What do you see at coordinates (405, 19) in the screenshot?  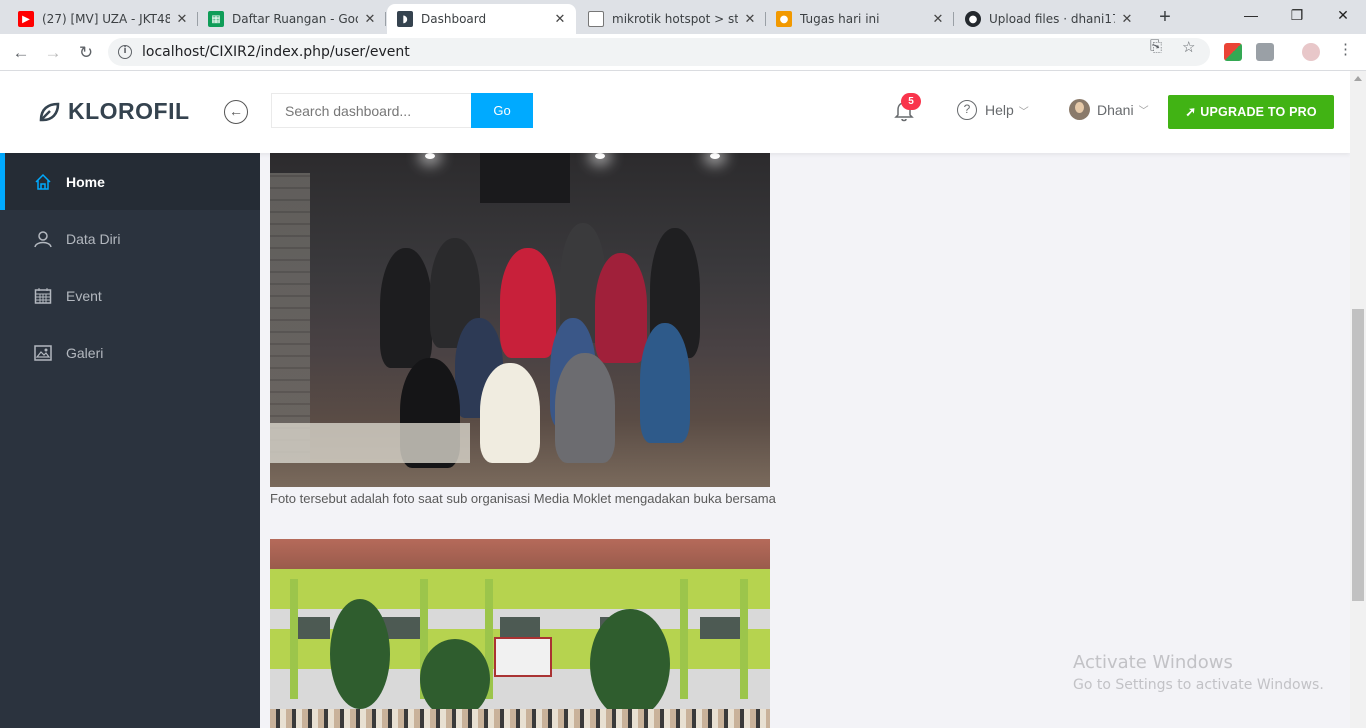 I see `klorofil-icon: ◗` at bounding box center [405, 19].